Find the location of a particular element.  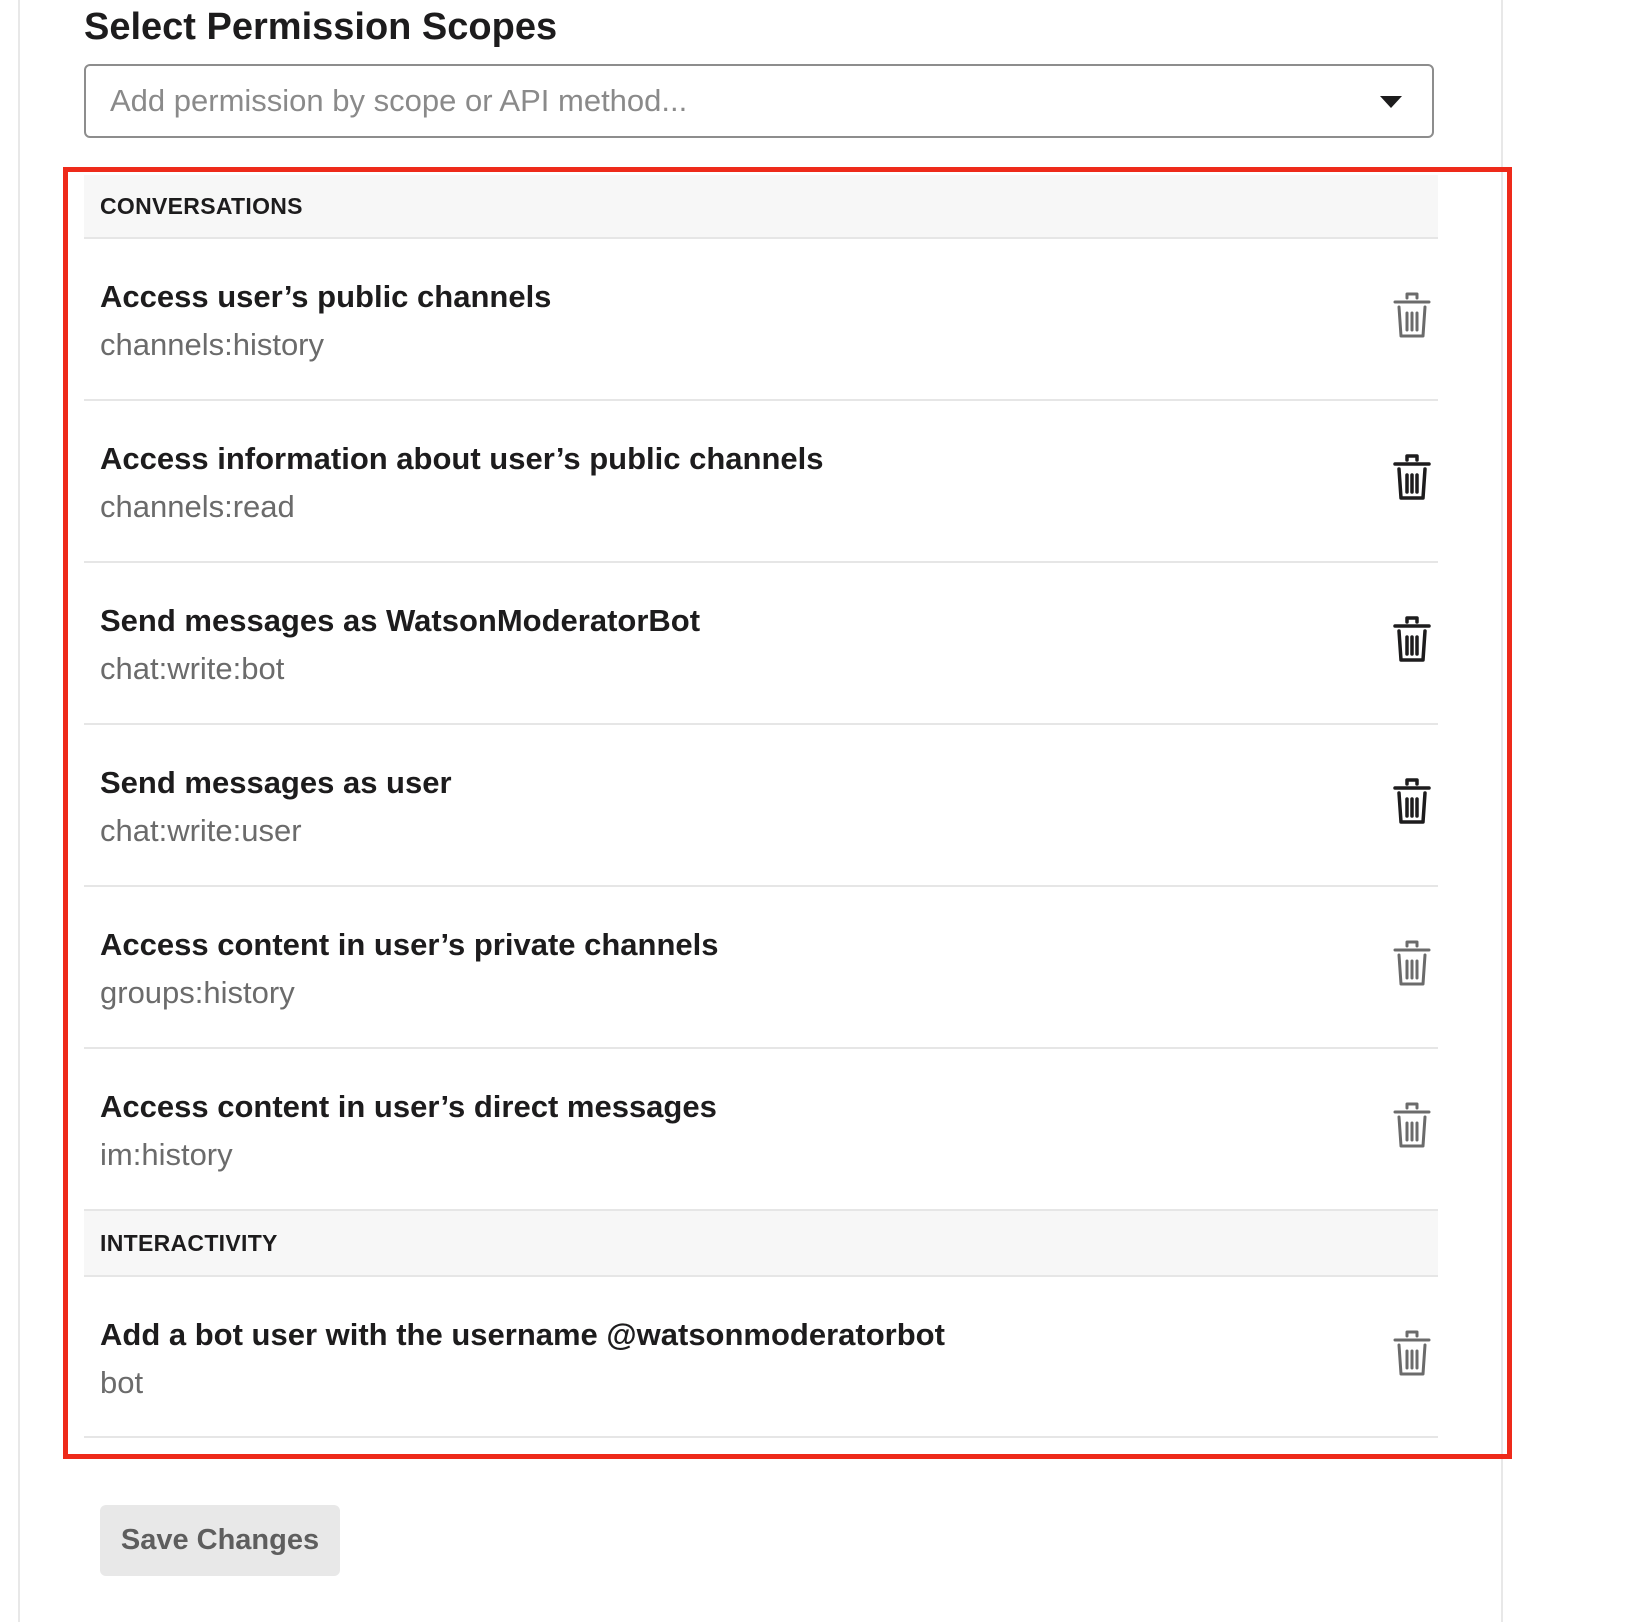

save-changes-button: Save Changes is located at coordinates (220, 1540).